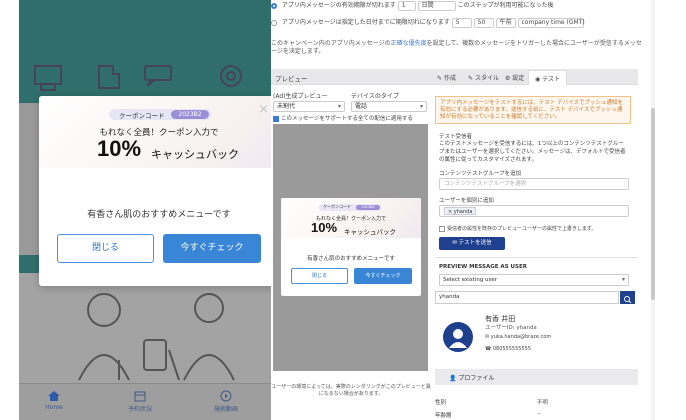 The height and width of the screenshot is (420, 686). Describe the element at coordinates (443, 416) in the screenshot. I see `profile-row-key: 年齢層` at that location.